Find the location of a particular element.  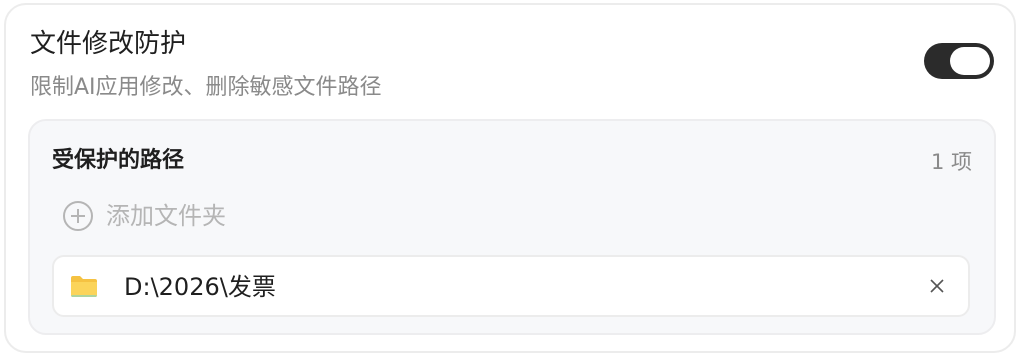

protected-paths-count: 1 项 is located at coordinates (951, 162).